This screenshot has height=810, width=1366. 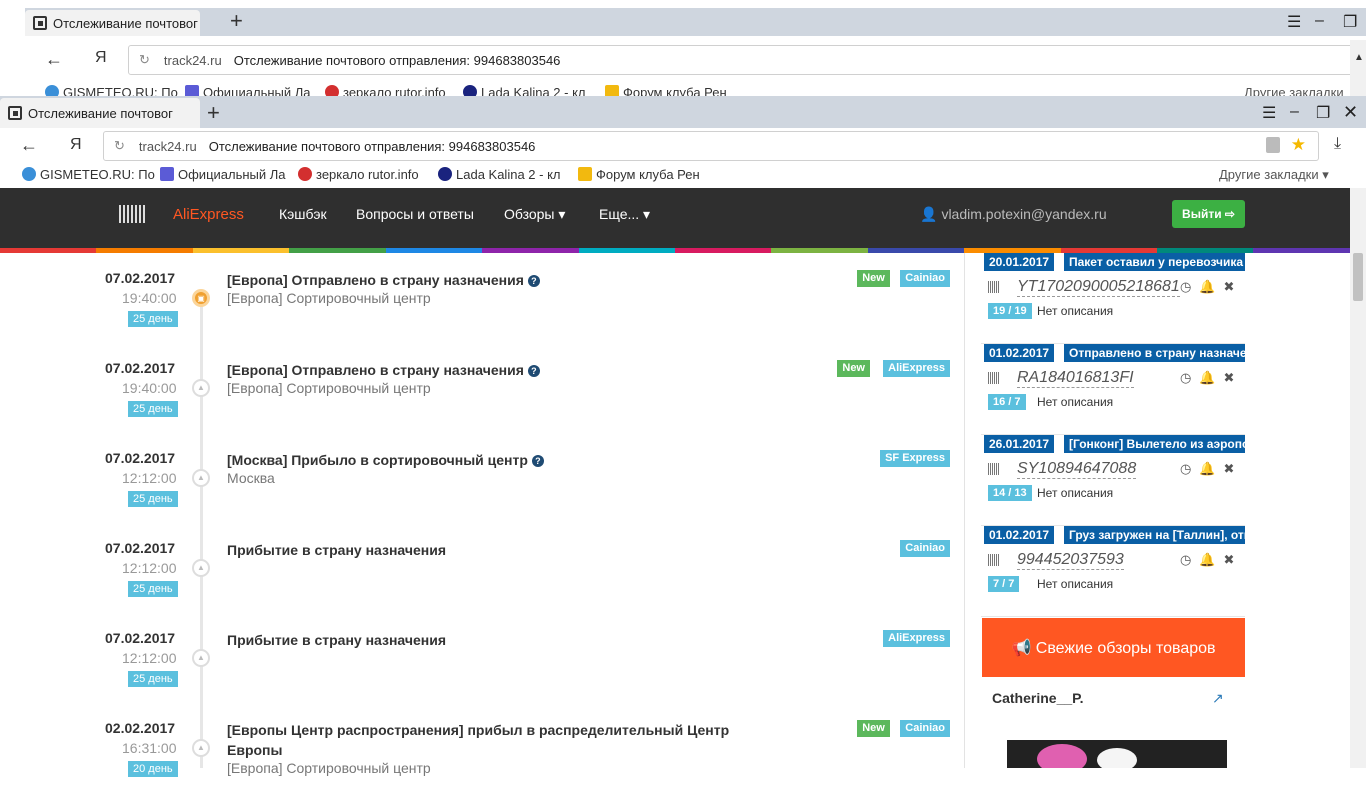 I want to click on star-emblem-icon, so click(x=305, y=174).